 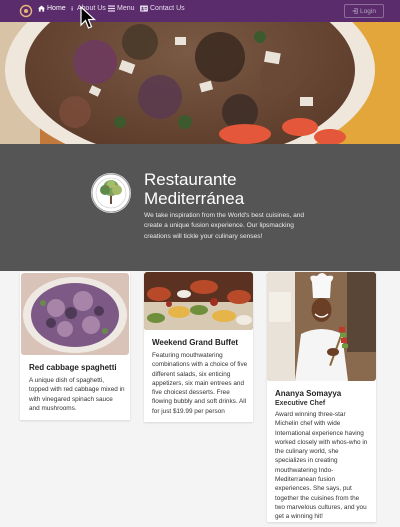 What do you see at coordinates (56, 8) in the screenshot?
I see `nav-home-label: Home` at bounding box center [56, 8].